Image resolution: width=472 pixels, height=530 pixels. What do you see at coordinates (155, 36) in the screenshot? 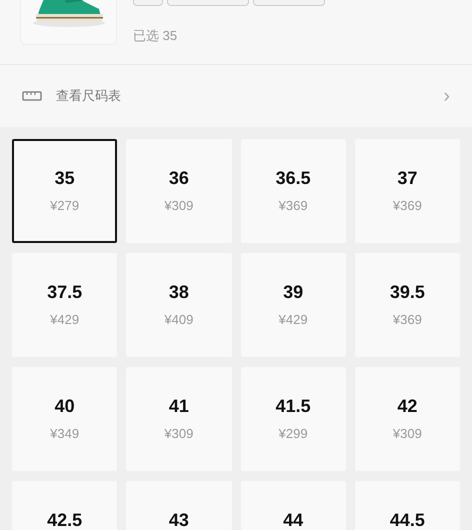
I see `selected-size-label: 已选 35` at bounding box center [155, 36].